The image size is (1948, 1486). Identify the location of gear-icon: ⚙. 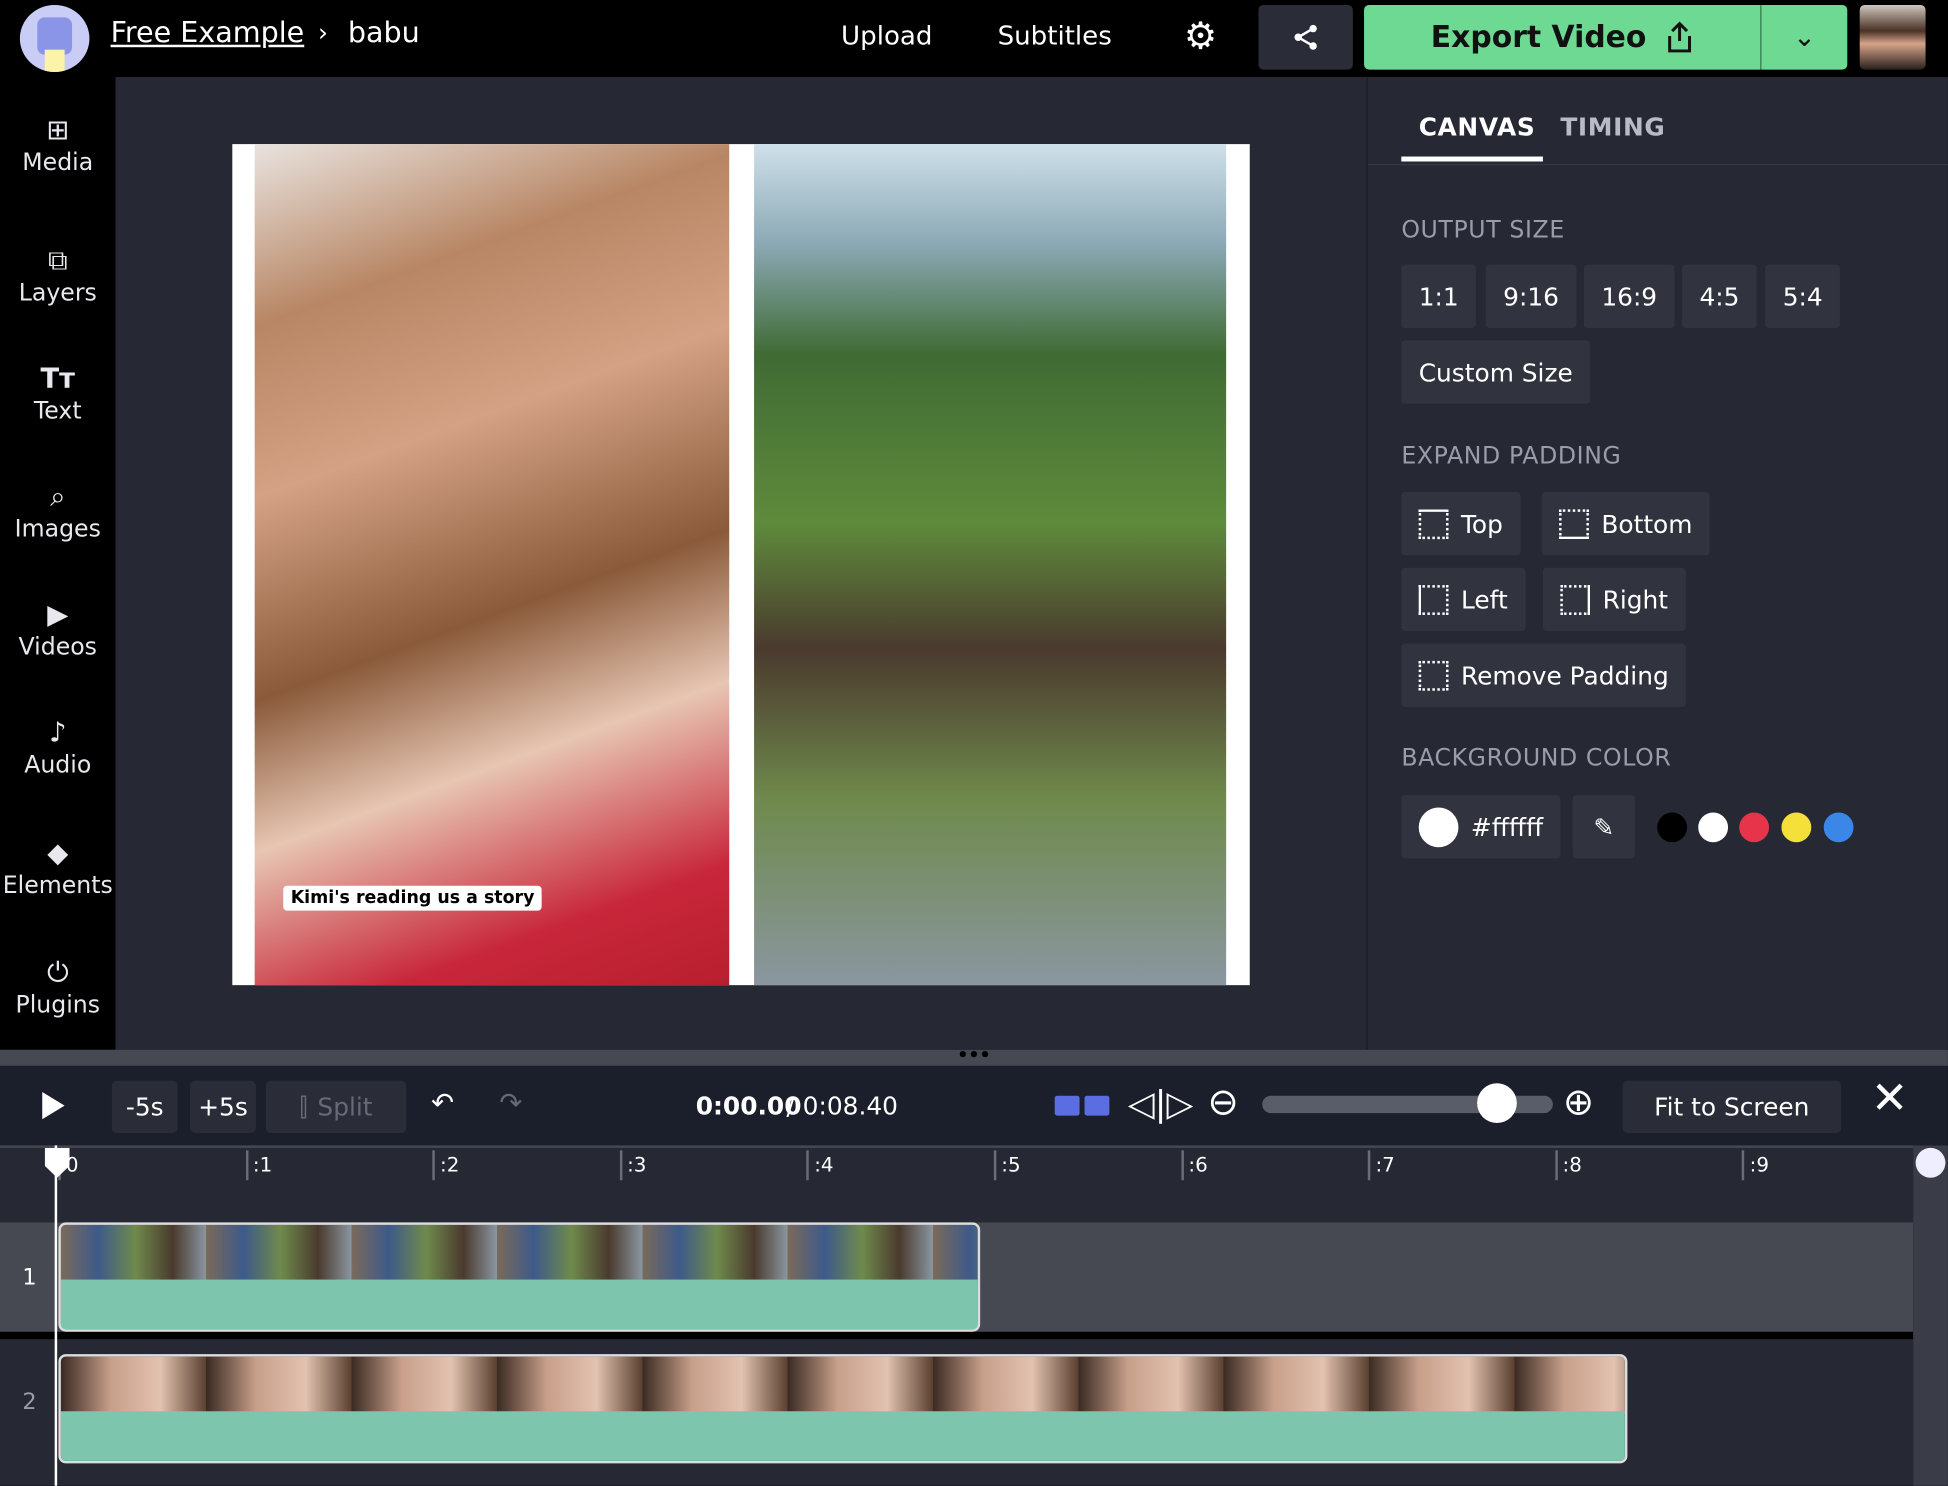
(1200, 36).